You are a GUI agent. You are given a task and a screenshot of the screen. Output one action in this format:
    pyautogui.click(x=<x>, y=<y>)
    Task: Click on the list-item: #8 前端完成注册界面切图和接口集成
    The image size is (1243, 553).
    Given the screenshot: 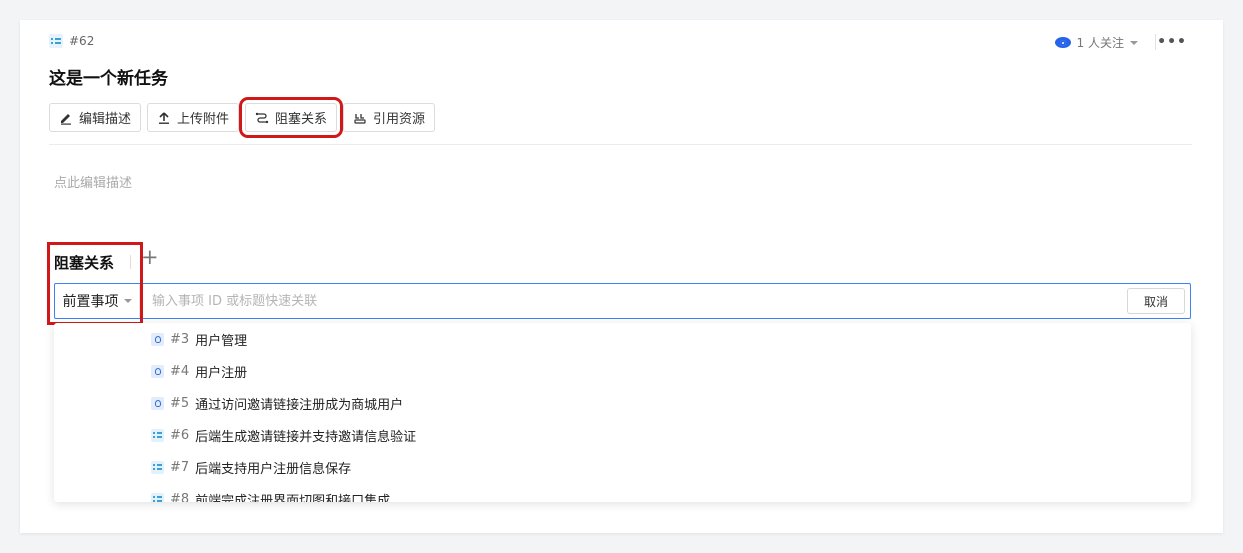 What is the action you would take?
    pyautogui.click(x=270, y=495)
    